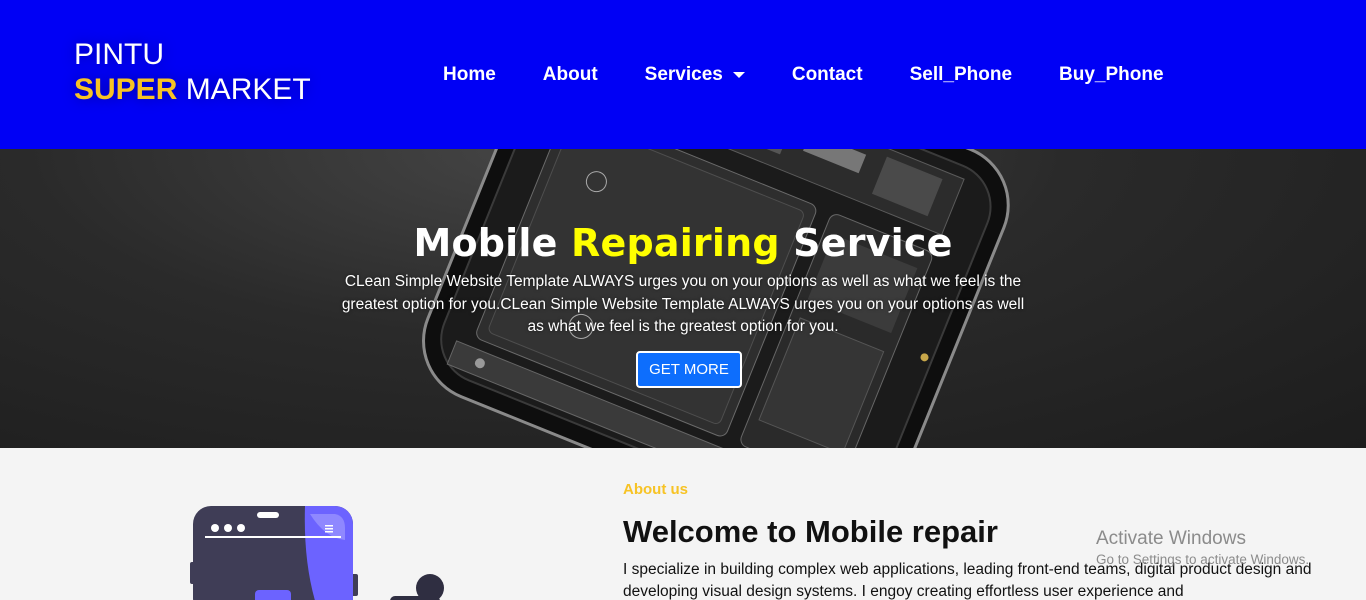  What do you see at coordinates (469, 75) in the screenshot?
I see `nav-home: Home` at bounding box center [469, 75].